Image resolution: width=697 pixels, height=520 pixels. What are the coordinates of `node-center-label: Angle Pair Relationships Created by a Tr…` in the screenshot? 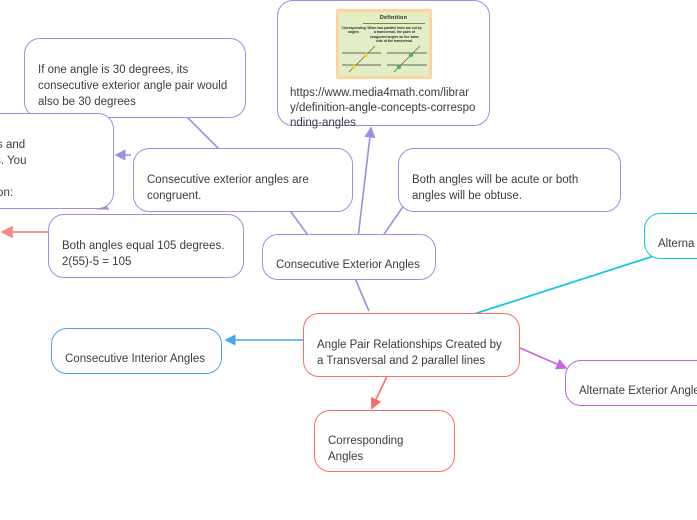 It's located at (409, 353).